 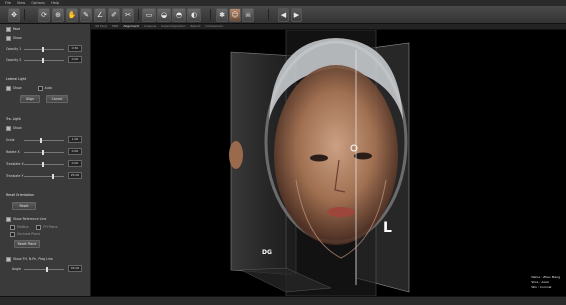 What do you see at coordinates (75, 268) in the screenshot?
I see `angle-value: 45.00` at bounding box center [75, 268].